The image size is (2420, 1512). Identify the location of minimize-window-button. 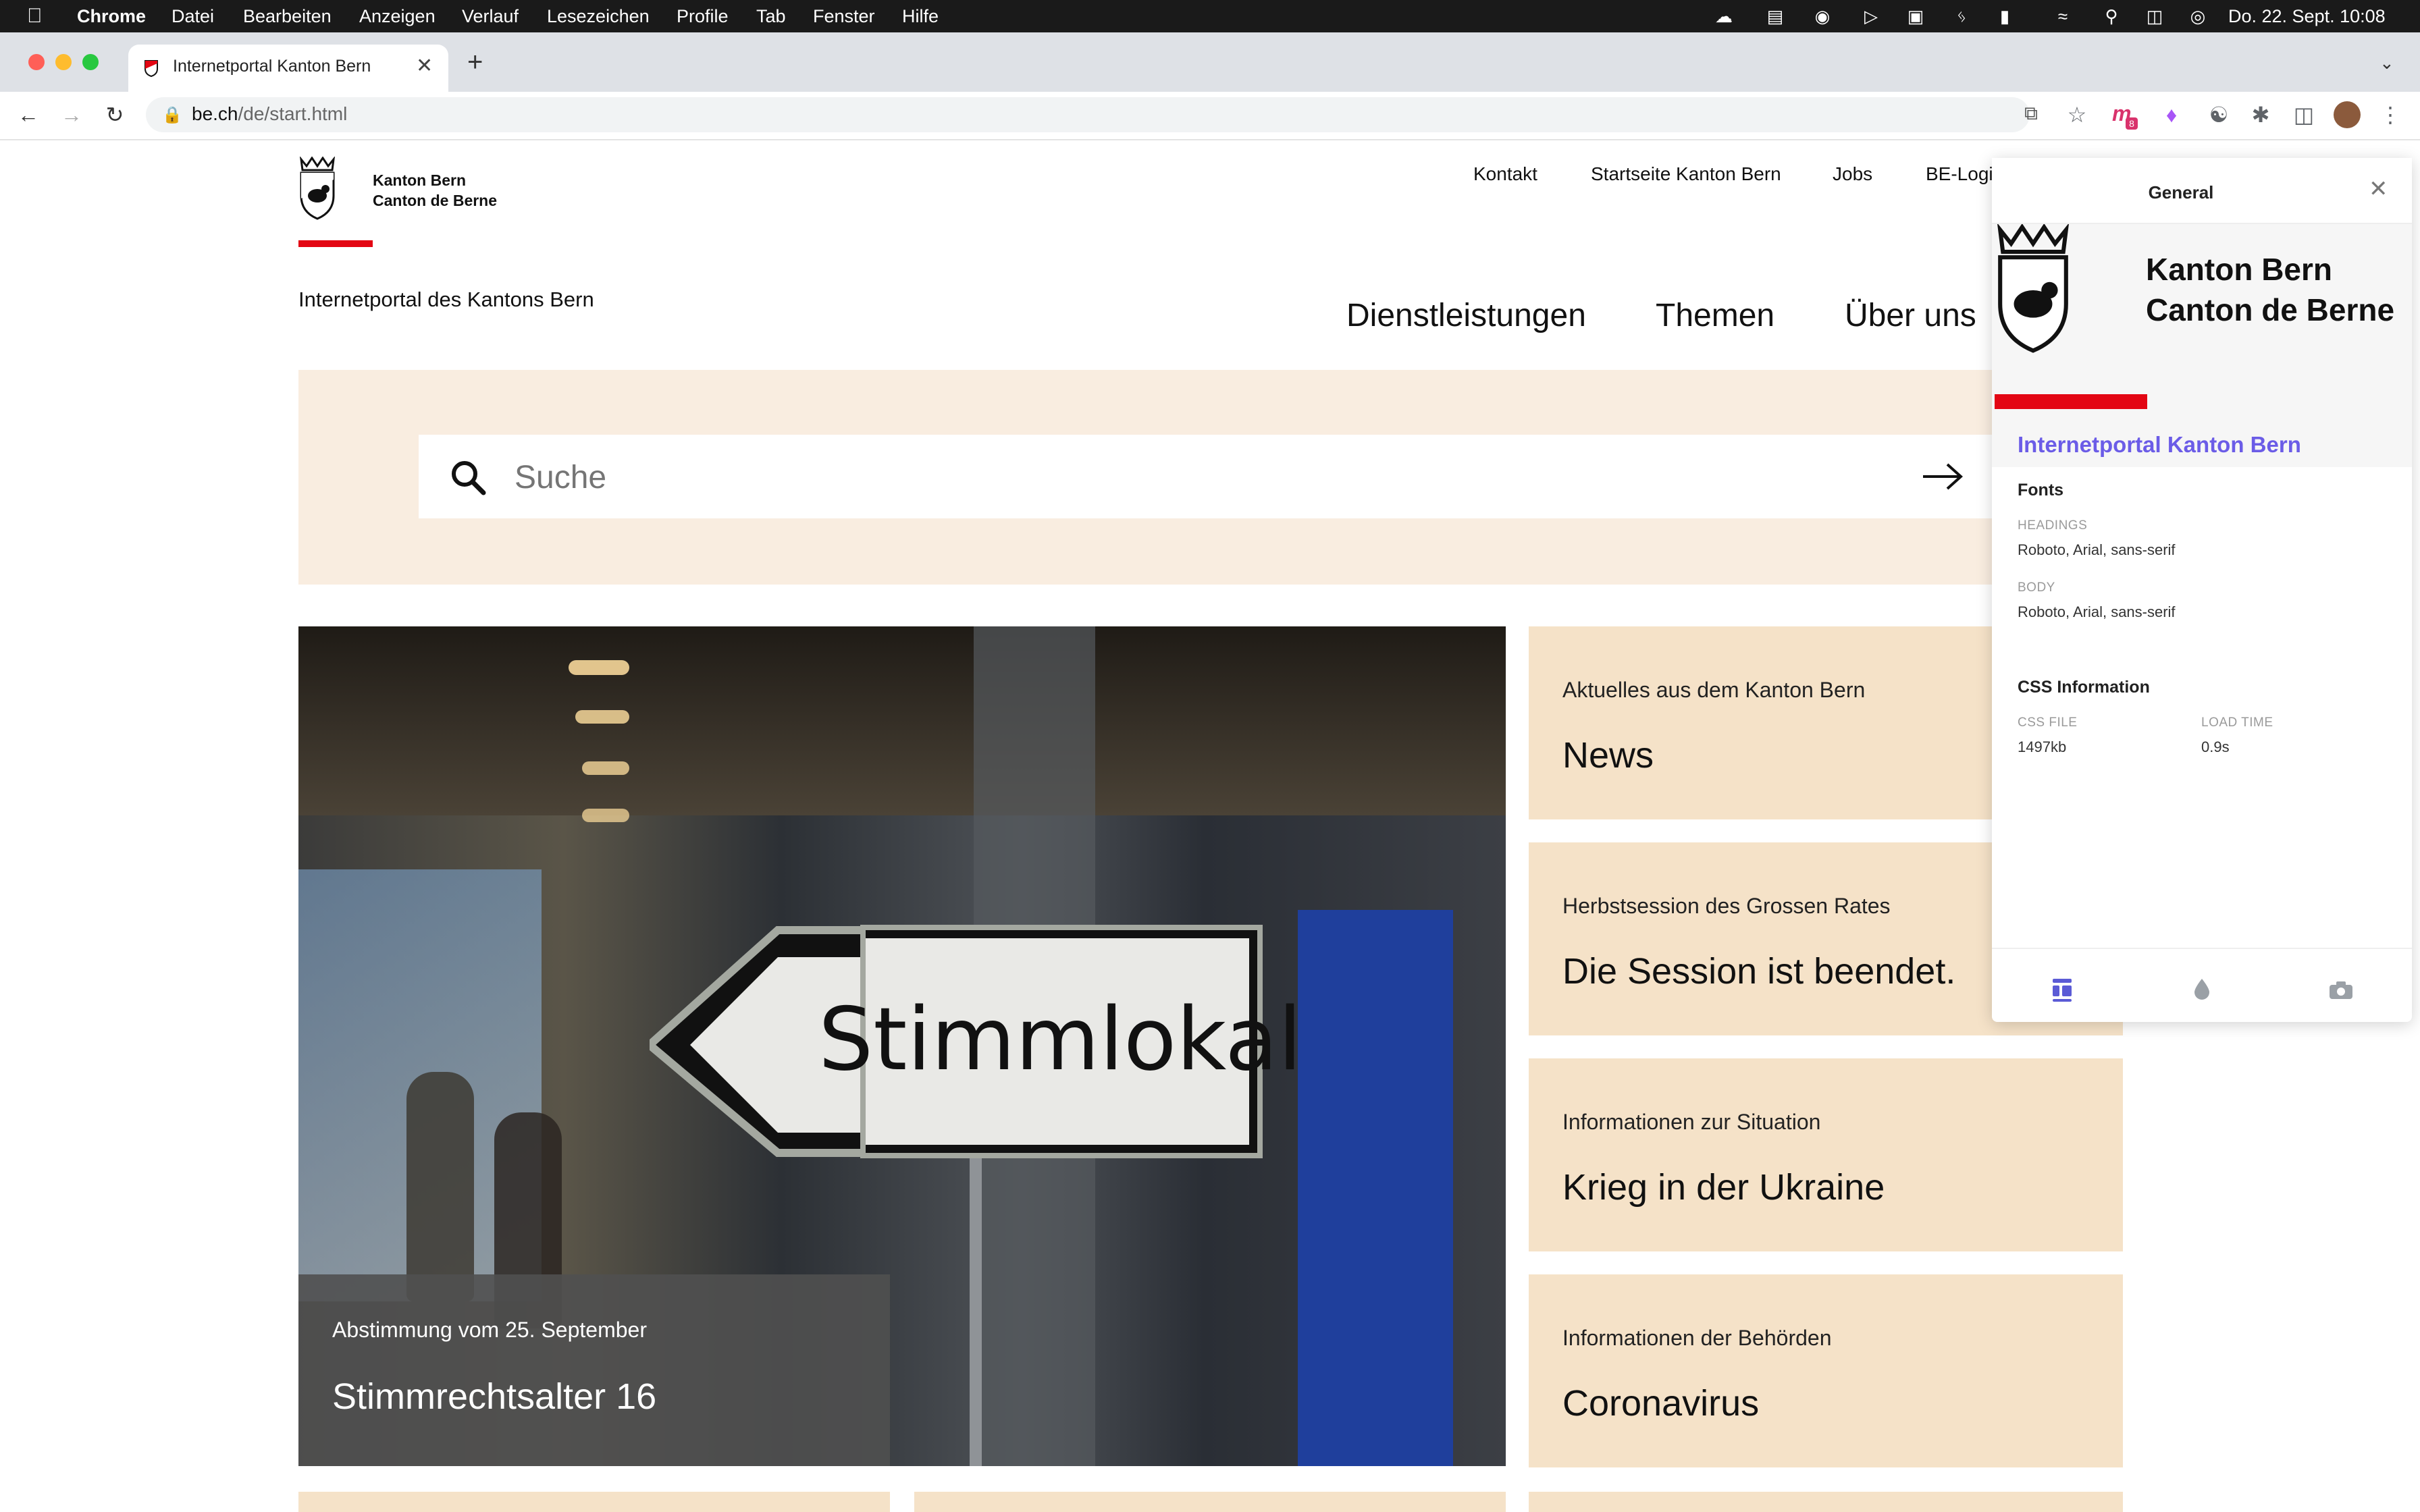
(63, 62).